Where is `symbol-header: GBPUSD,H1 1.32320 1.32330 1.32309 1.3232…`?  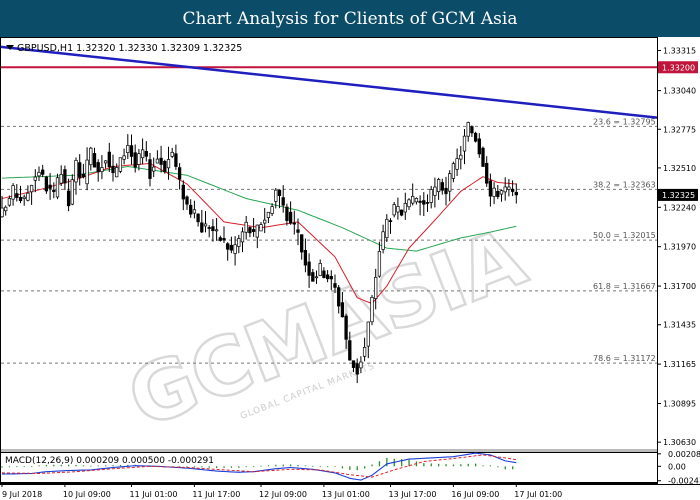 symbol-header: GBPUSD,H1 1.32320 1.32330 1.32309 1.3232… is located at coordinates (129, 48).